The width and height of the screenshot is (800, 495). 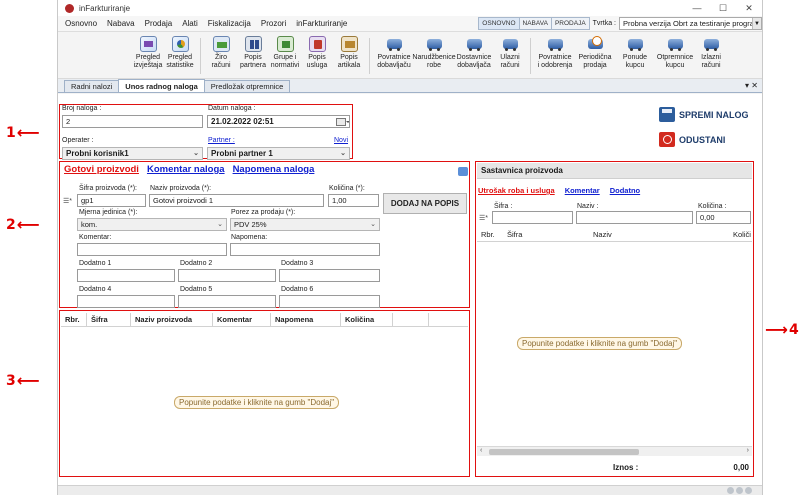 I want to click on mode-nabava: NABAVA, so click(x=535, y=23).